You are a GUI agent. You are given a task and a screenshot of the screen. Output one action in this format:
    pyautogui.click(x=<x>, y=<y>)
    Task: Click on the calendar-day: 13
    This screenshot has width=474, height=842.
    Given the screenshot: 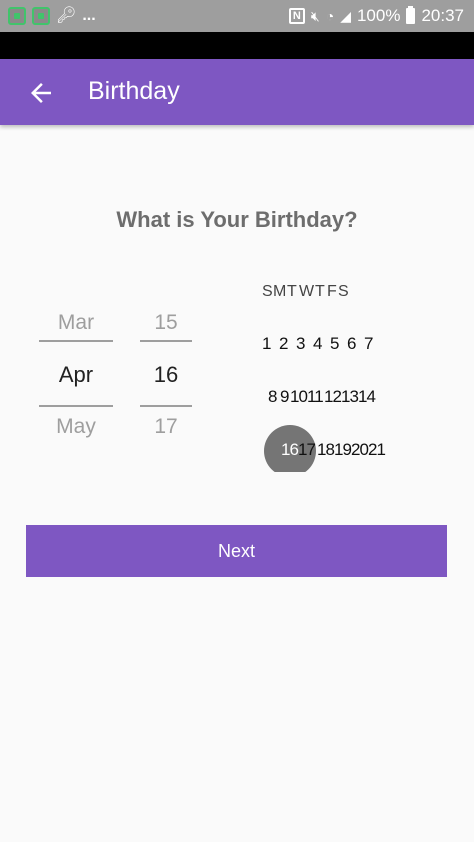 What is the action you would take?
    pyautogui.click(x=350, y=397)
    